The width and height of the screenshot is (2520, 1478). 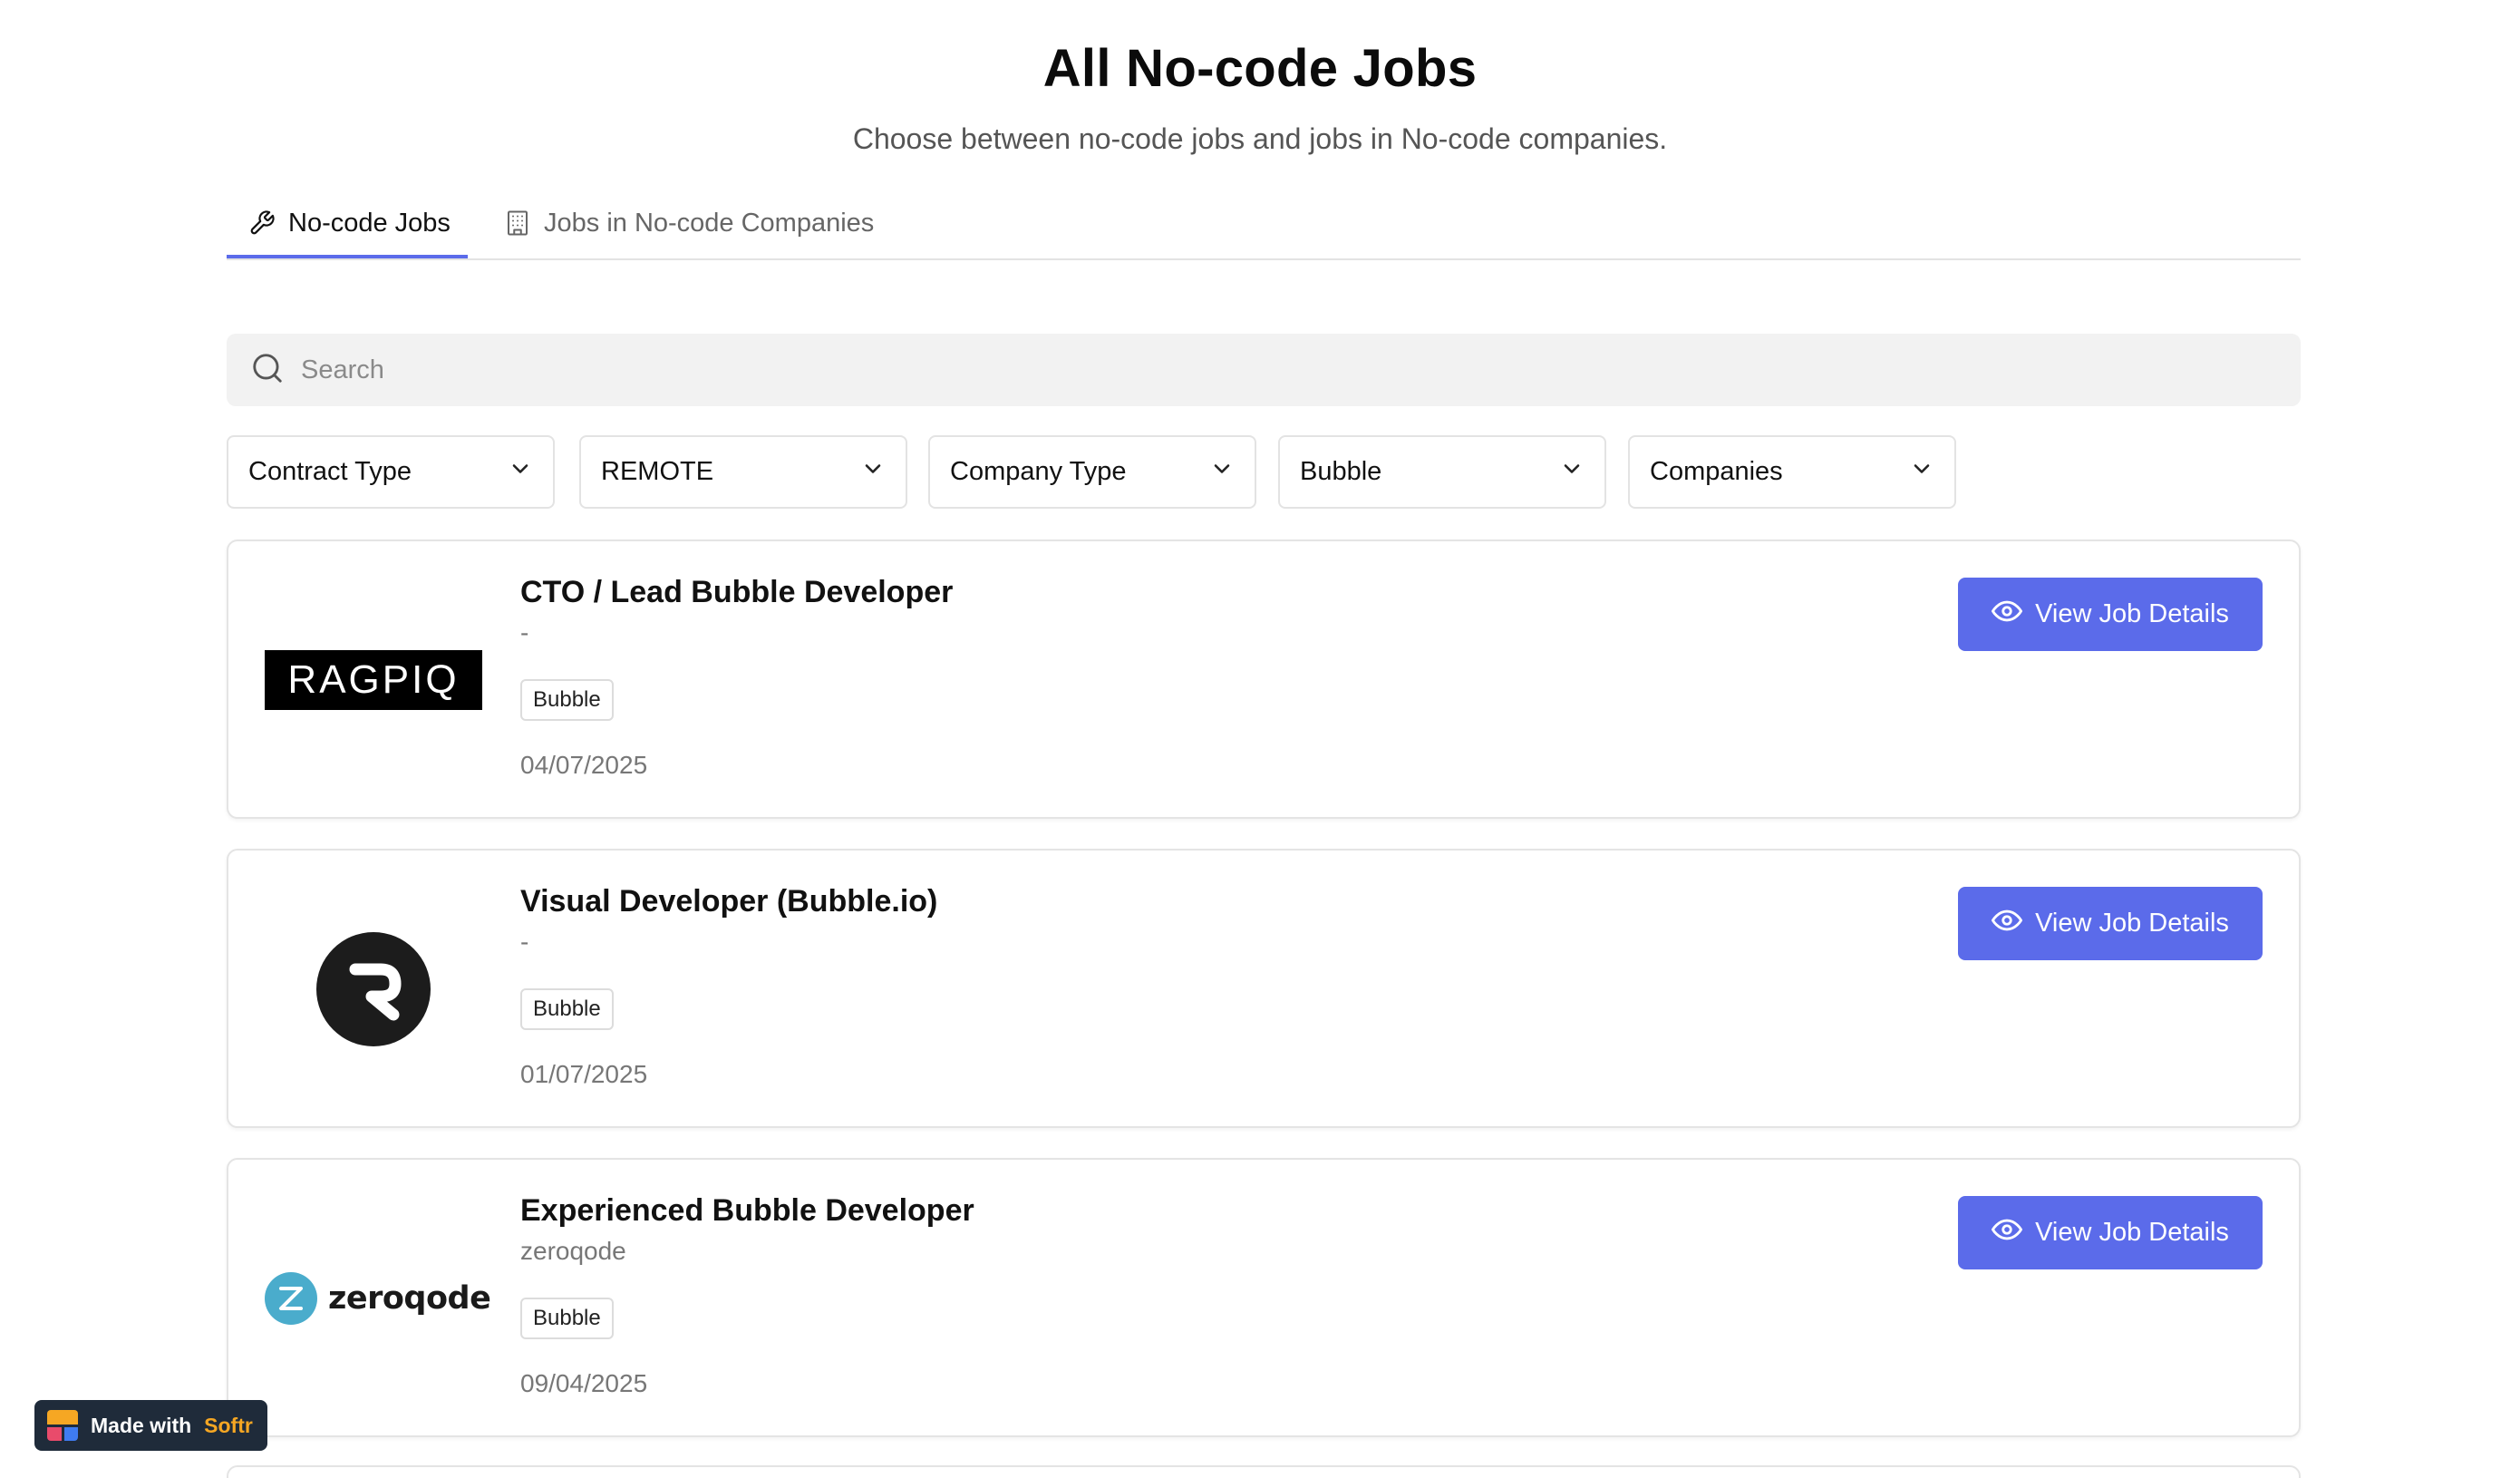 I want to click on filter-label: Bubble, so click(x=1341, y=471).